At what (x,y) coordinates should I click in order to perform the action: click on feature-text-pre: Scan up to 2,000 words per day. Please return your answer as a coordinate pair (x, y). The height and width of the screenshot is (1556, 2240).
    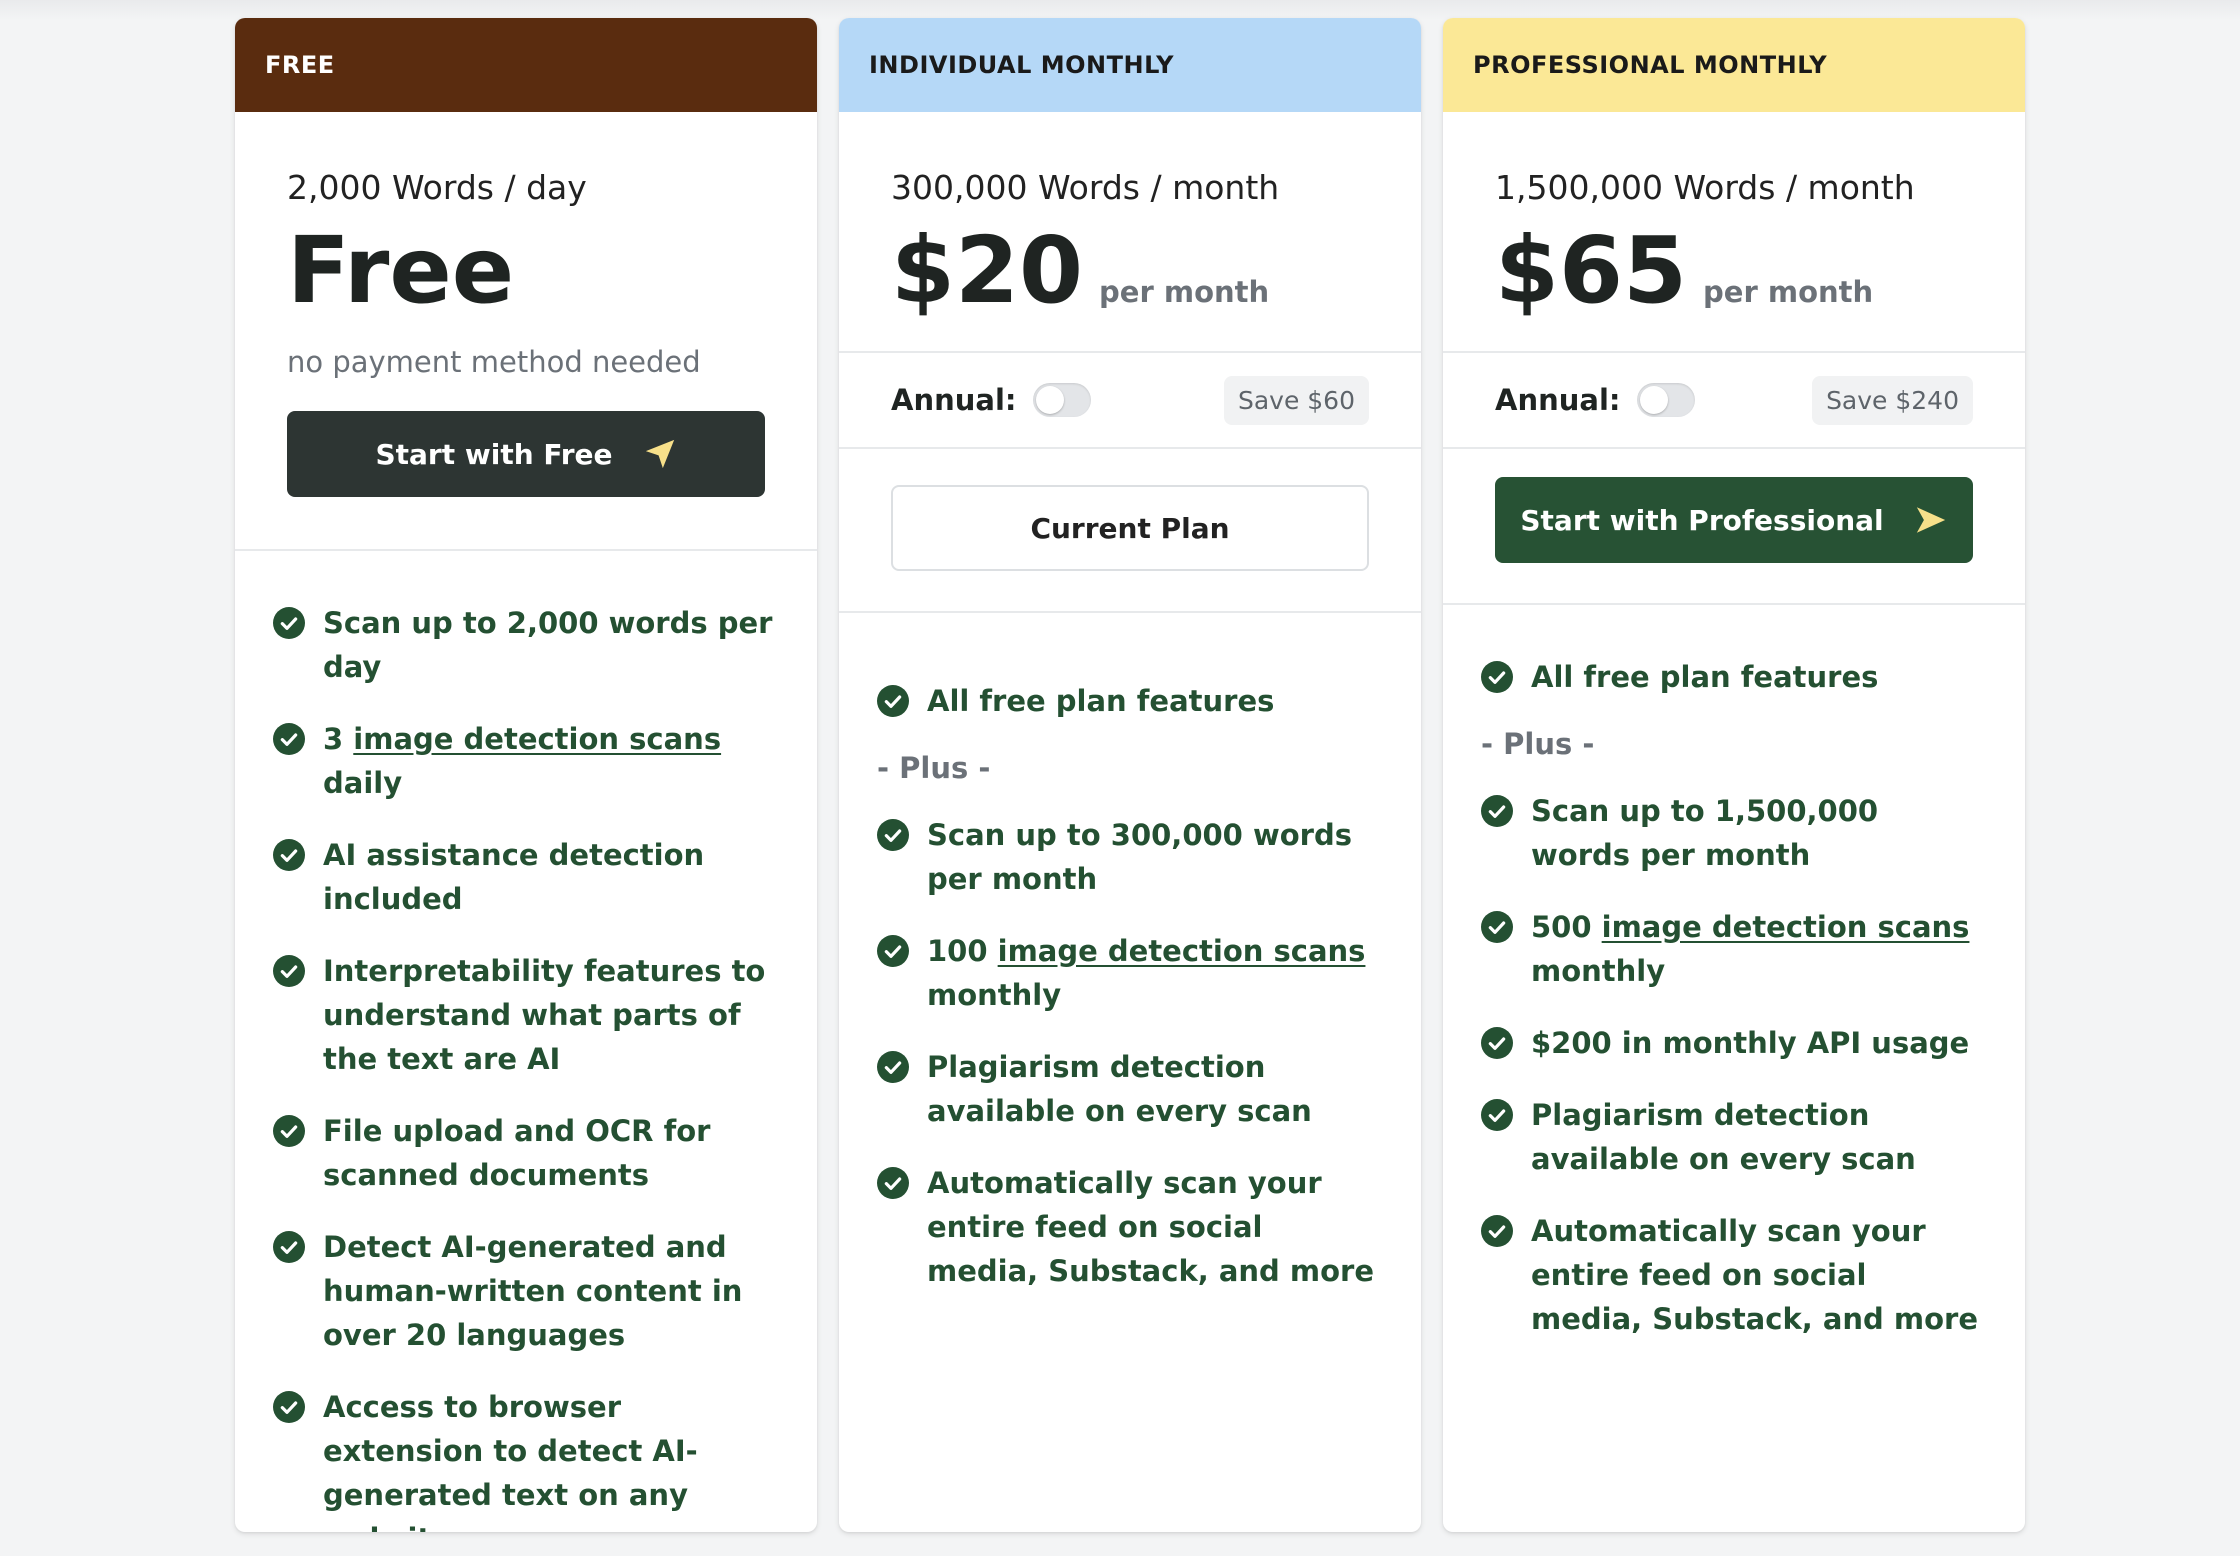
    Looking at the image, I should click on (548, 645).